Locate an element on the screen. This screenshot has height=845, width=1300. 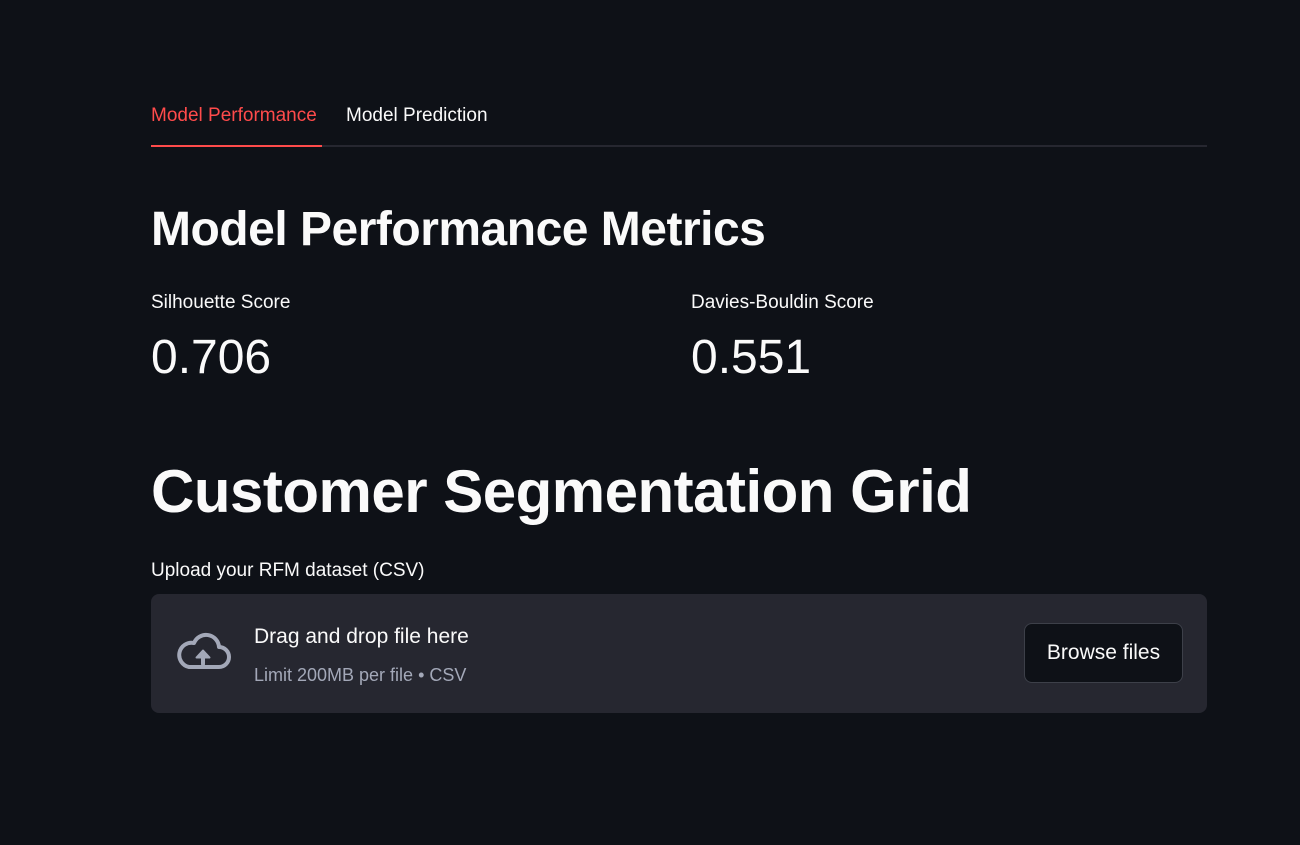
active-tab-indicator is located at coordinates (236, 146).